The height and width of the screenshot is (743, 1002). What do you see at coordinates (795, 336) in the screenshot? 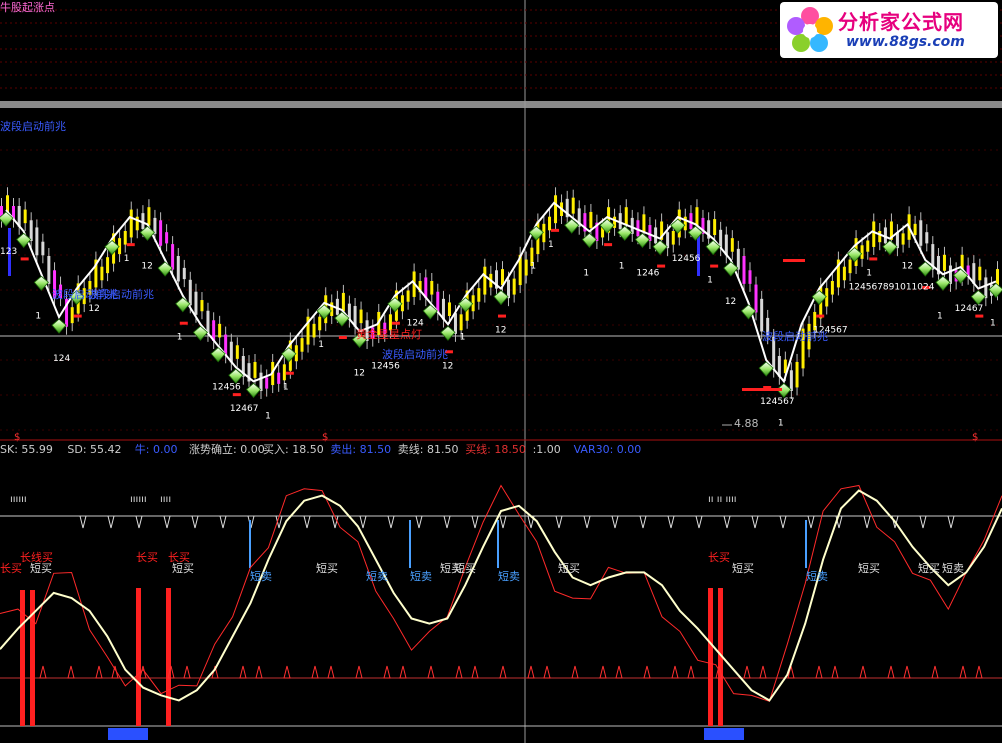
I see `annotation-label: 波段启动前兆` at bounding box center [795, 336].